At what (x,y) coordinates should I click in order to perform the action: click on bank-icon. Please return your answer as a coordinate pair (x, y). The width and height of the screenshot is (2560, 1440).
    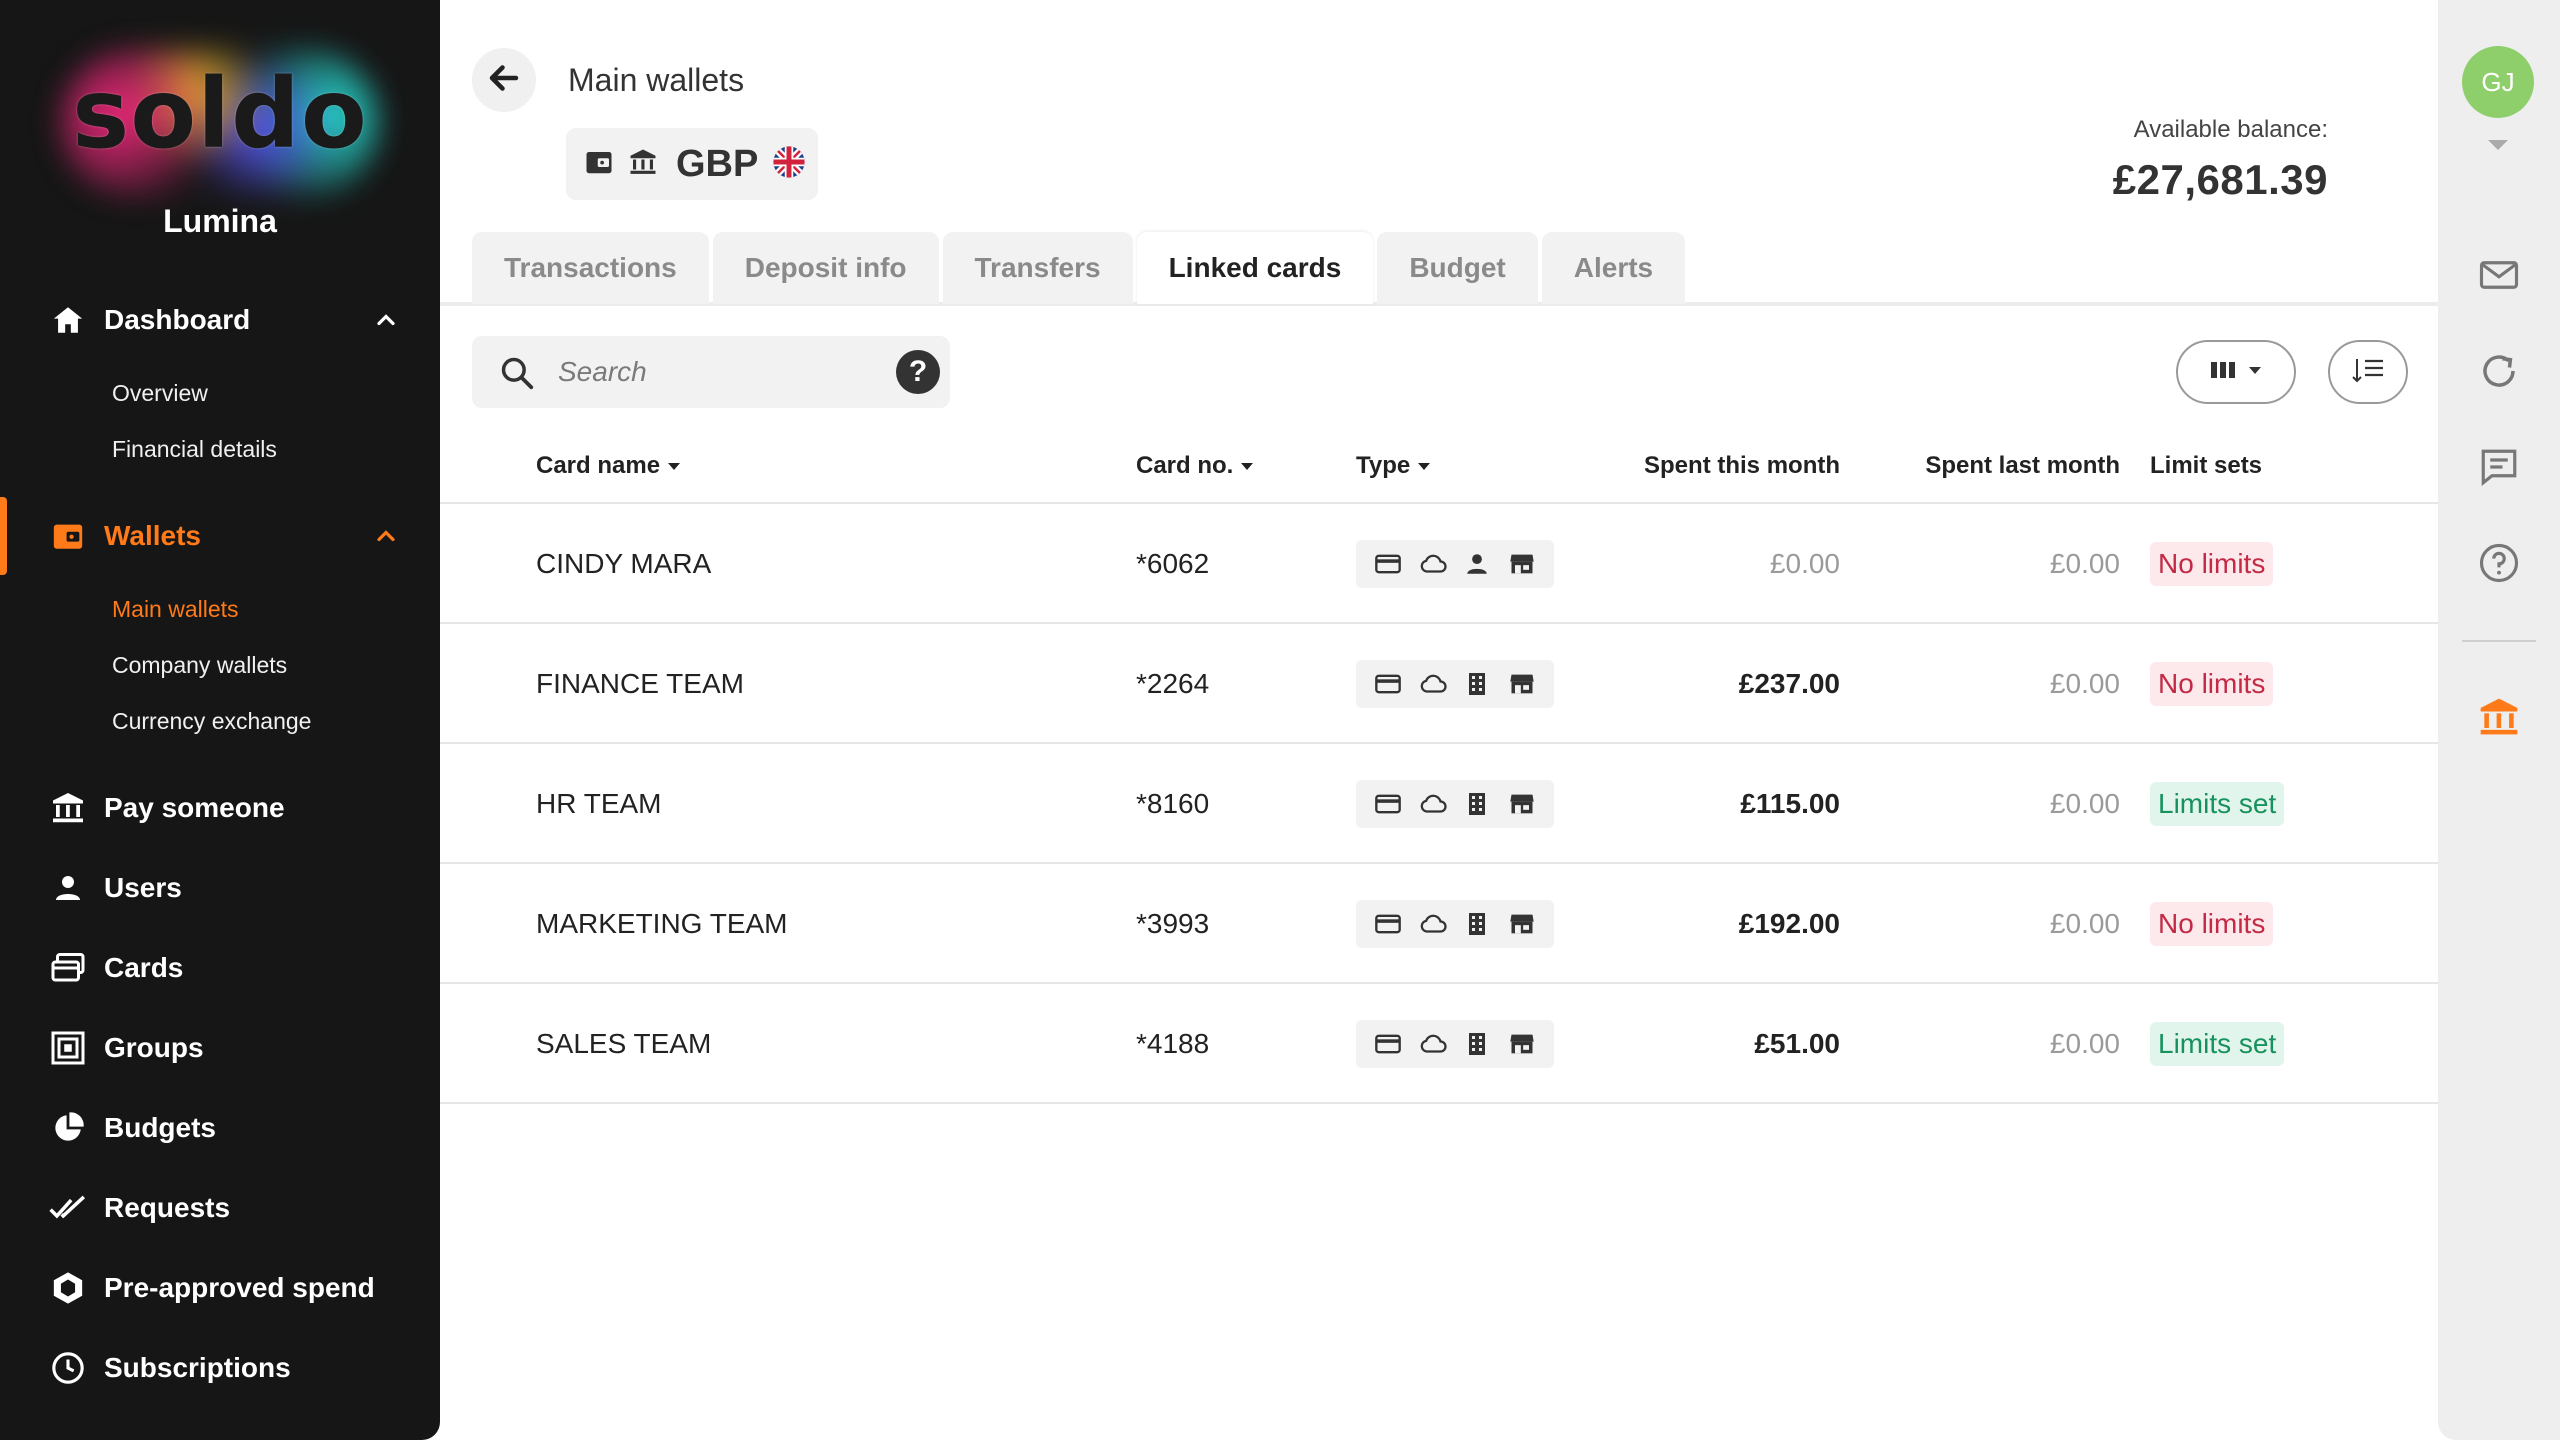
    Looking at the image, I should click on (2499, 717).